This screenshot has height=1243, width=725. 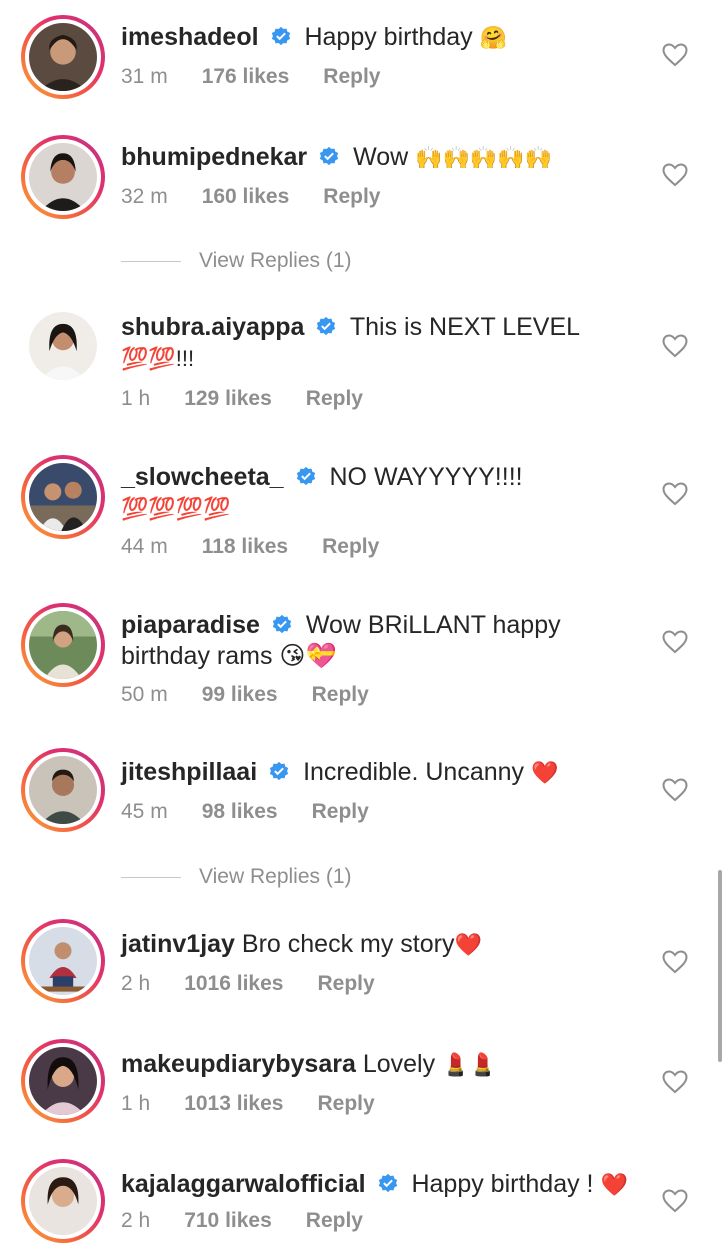 I want to click on comment-text: bhumipednekar Wow 🙌🙌🙌🙌🙌, so click(x=386, y=157).